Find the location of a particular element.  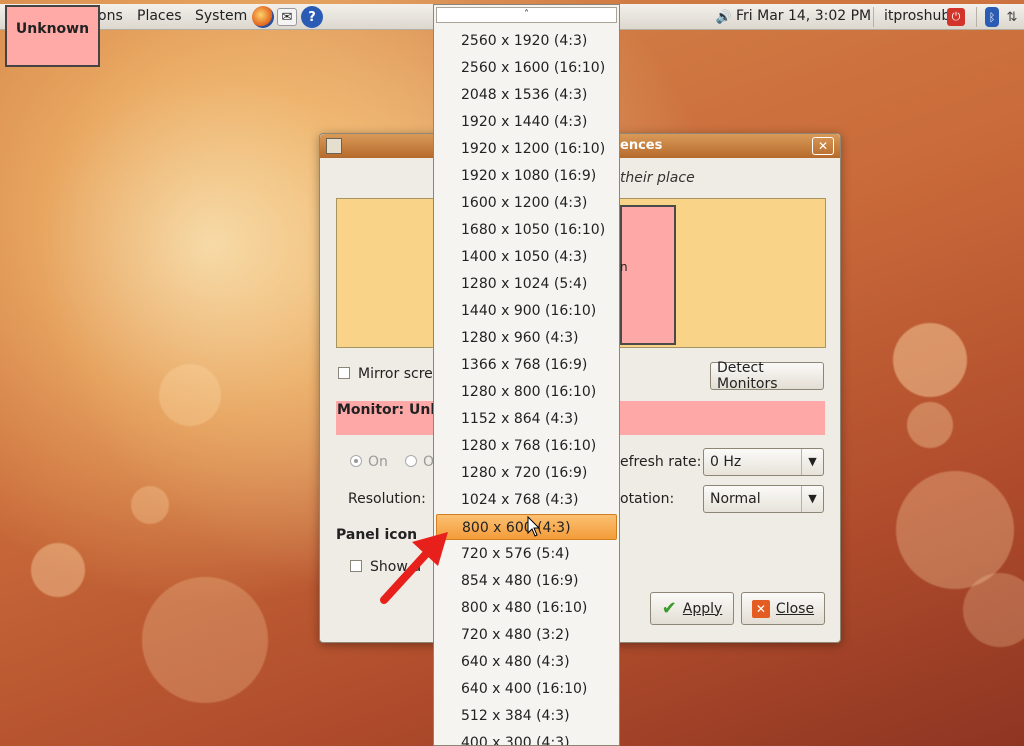

off-radio: O is located at coordinates (419, 462).